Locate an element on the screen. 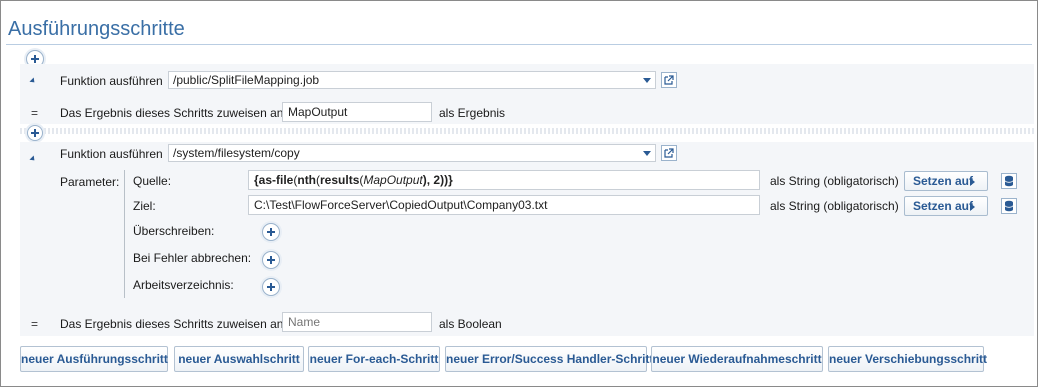 The width and height of the screenshot is (1038, 387). step-1-function-combo: /public/SplitFileMapping.job is located at coordinates (412, 80).